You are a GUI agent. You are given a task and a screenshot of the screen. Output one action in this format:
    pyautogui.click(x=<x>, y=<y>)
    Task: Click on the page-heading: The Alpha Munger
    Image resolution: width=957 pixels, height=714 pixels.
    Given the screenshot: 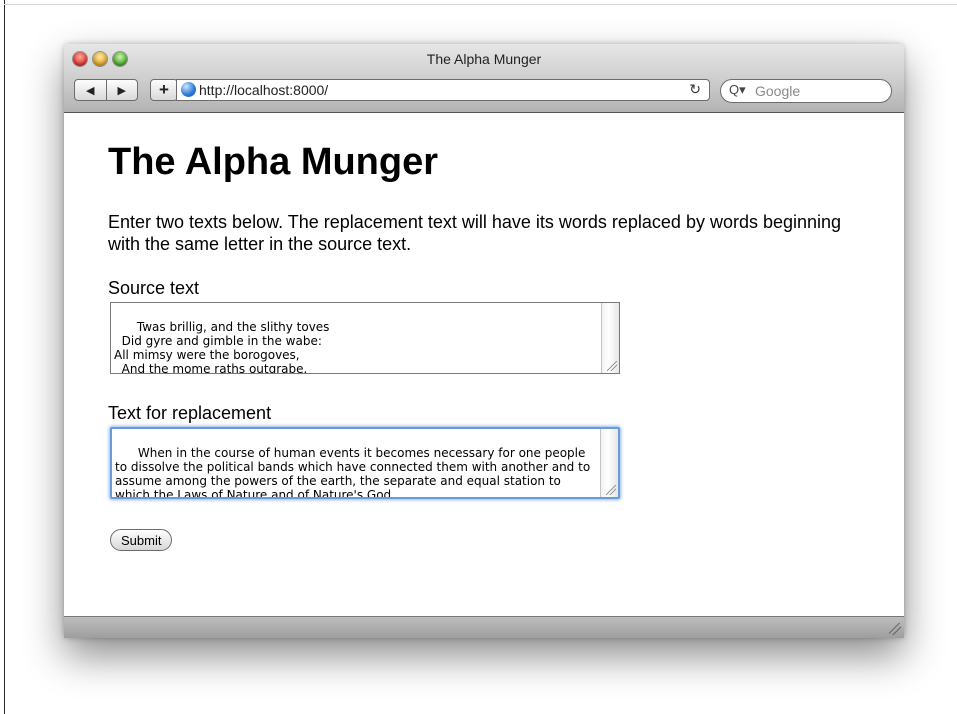 What is the action you would take?
    pyautogui.click(x=273, y=162)
    